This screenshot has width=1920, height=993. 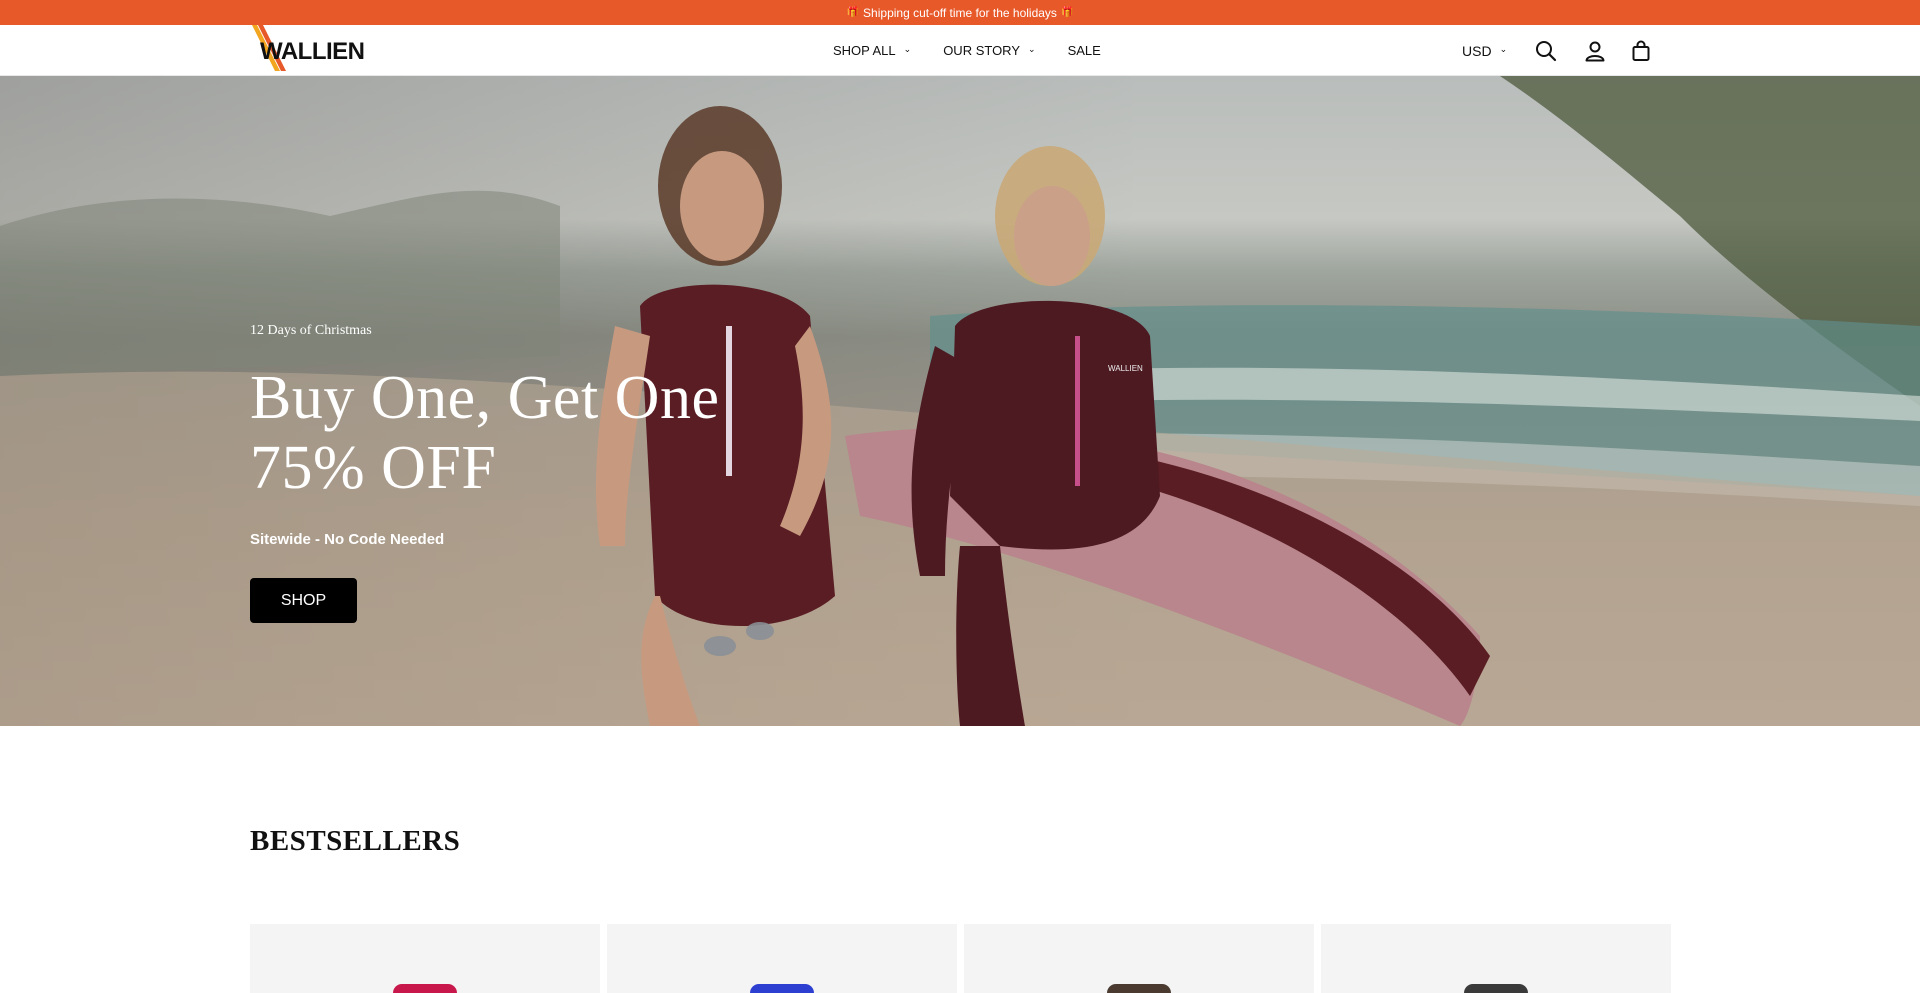 What do you see at coordinates (864, 50) in the screenshot?
I see `nav-label: SHOP ALL` at bounding box center [864, 50].